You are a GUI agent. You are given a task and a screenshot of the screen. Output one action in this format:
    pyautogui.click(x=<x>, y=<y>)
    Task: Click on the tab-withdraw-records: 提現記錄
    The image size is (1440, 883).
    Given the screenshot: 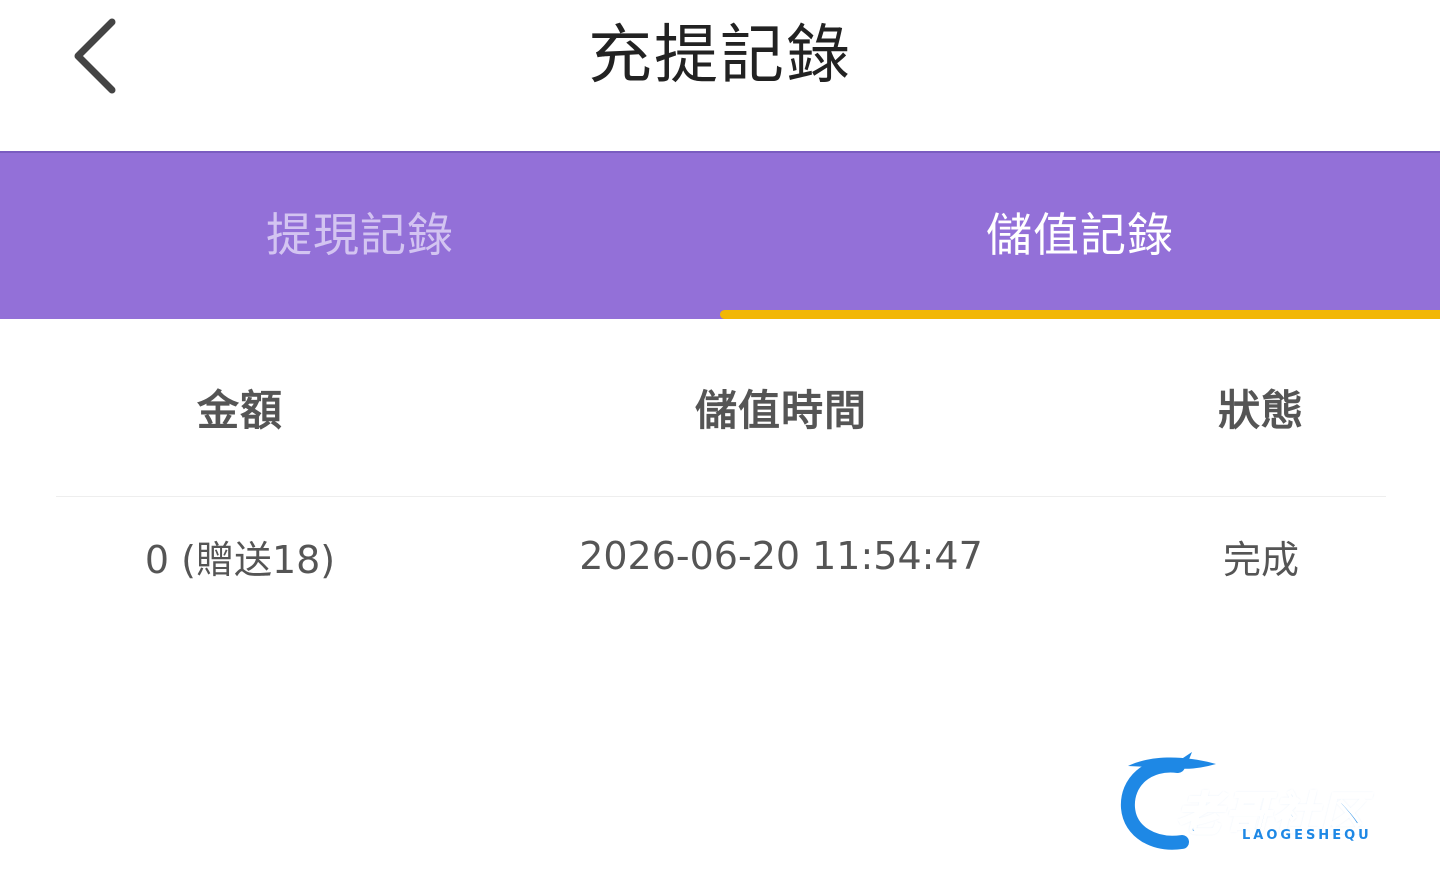 What is the action you would take?
    pyautogui.click(x=360, y=236)
    